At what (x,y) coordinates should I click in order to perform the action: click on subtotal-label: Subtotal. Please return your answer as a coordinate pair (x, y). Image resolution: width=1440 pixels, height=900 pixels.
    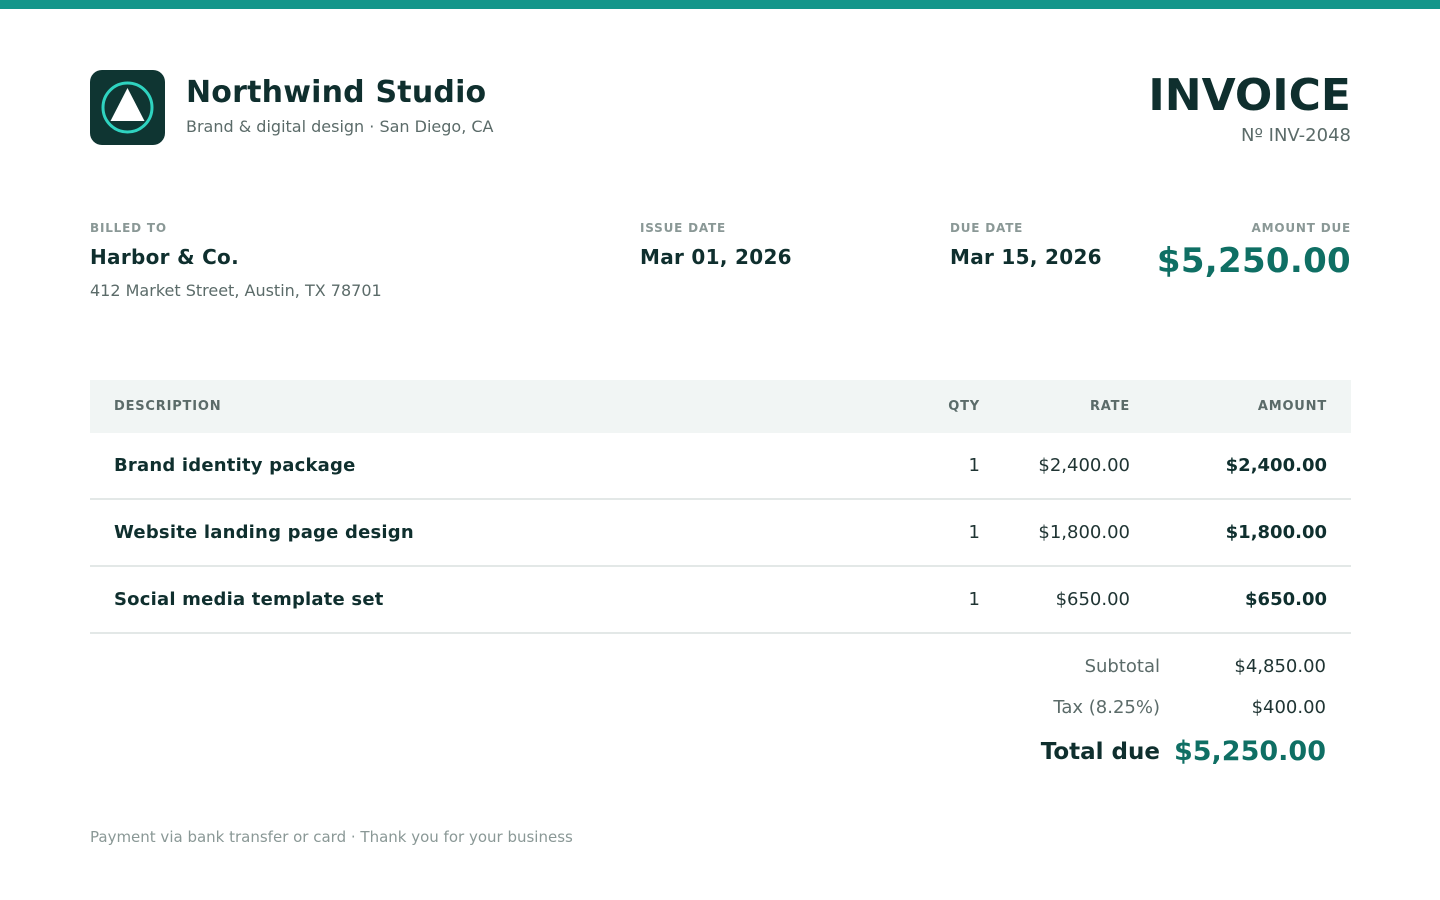
    Looking at the image, I should click on (1122, 666).